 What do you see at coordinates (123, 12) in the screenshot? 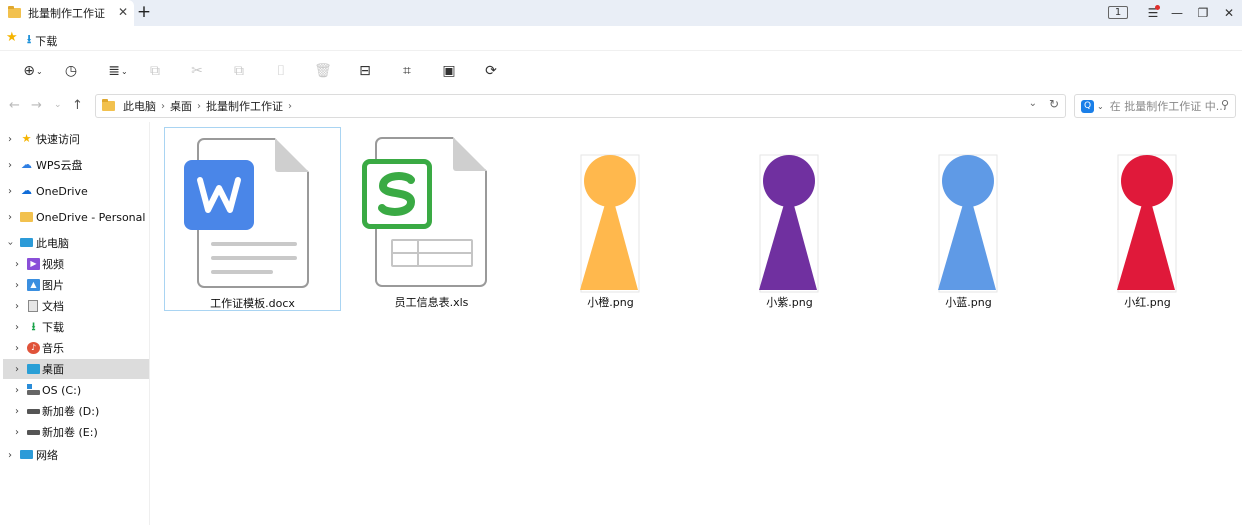
I see `tab-close-icon: ✕` at bounding box center [123, 12].